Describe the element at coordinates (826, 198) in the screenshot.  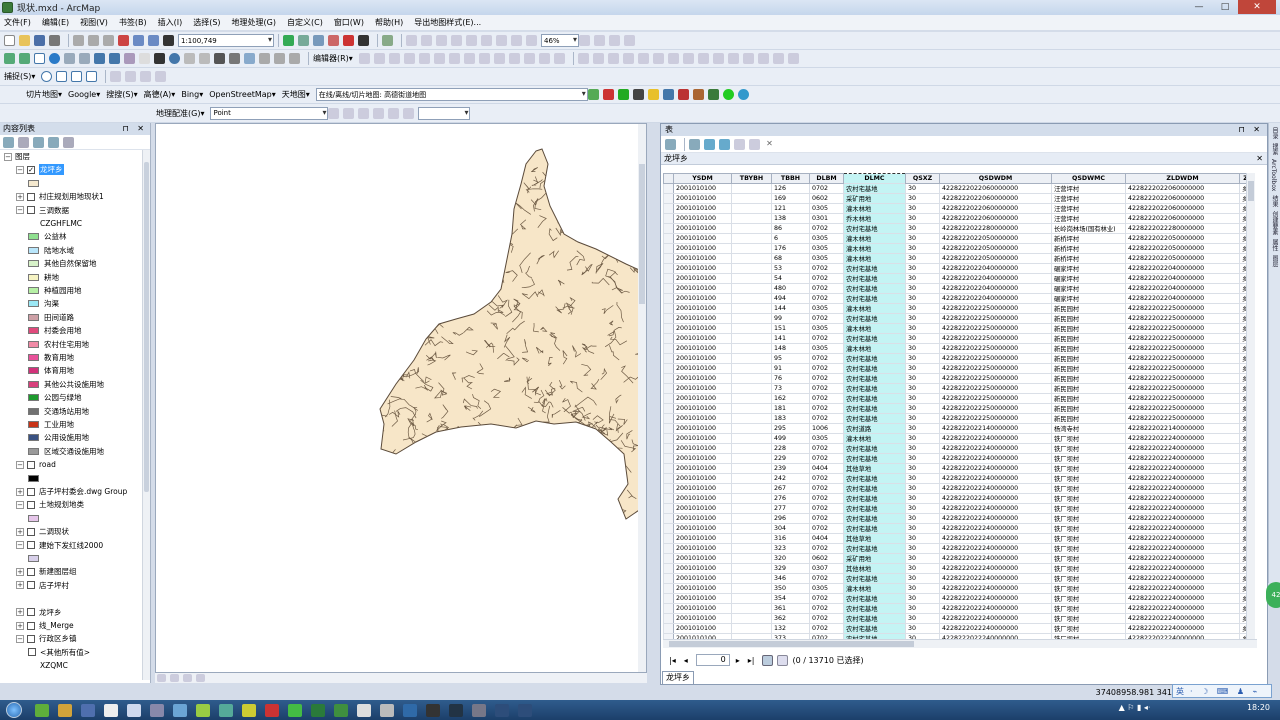
I see `table-cell: 0602` at that location.